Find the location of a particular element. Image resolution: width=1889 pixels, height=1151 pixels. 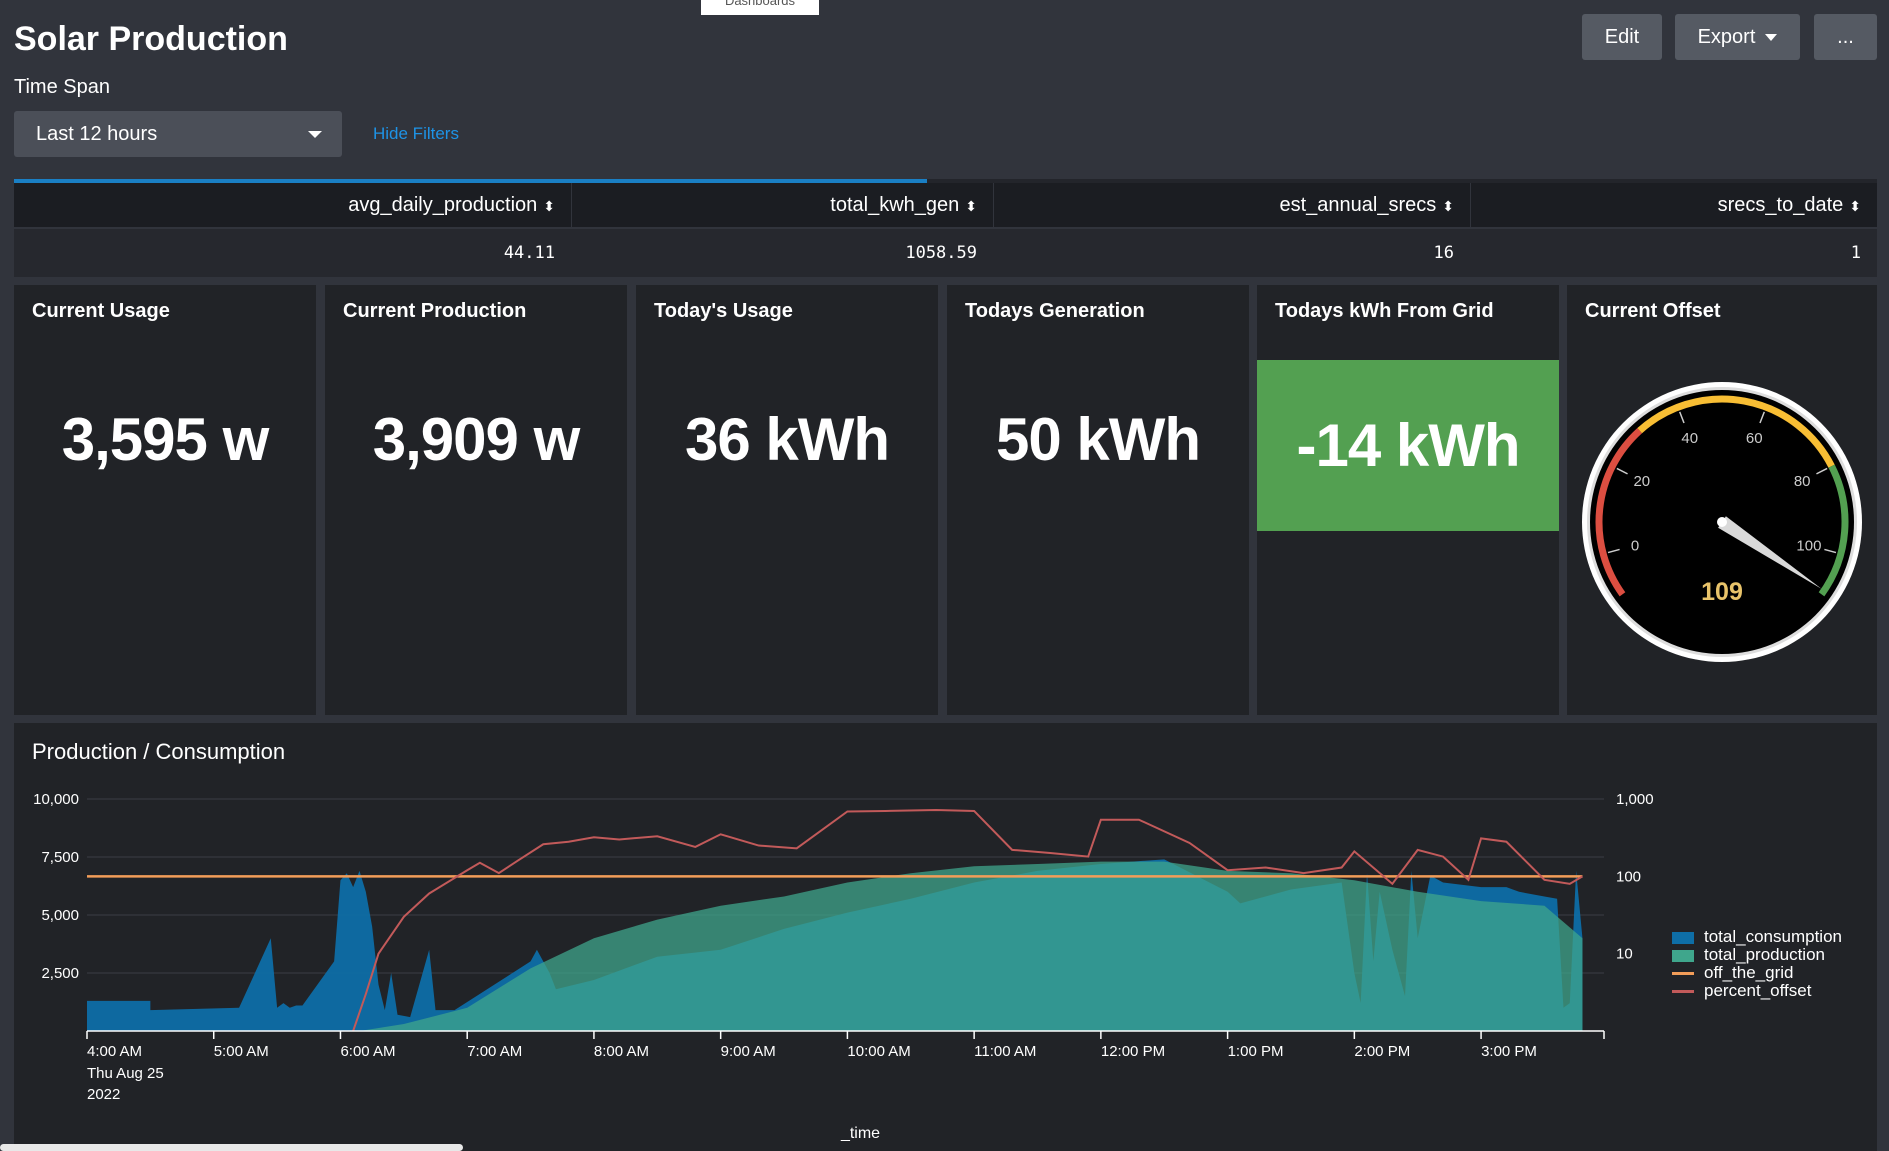

export-button-label: Export is located at coordinates (1726, 37).